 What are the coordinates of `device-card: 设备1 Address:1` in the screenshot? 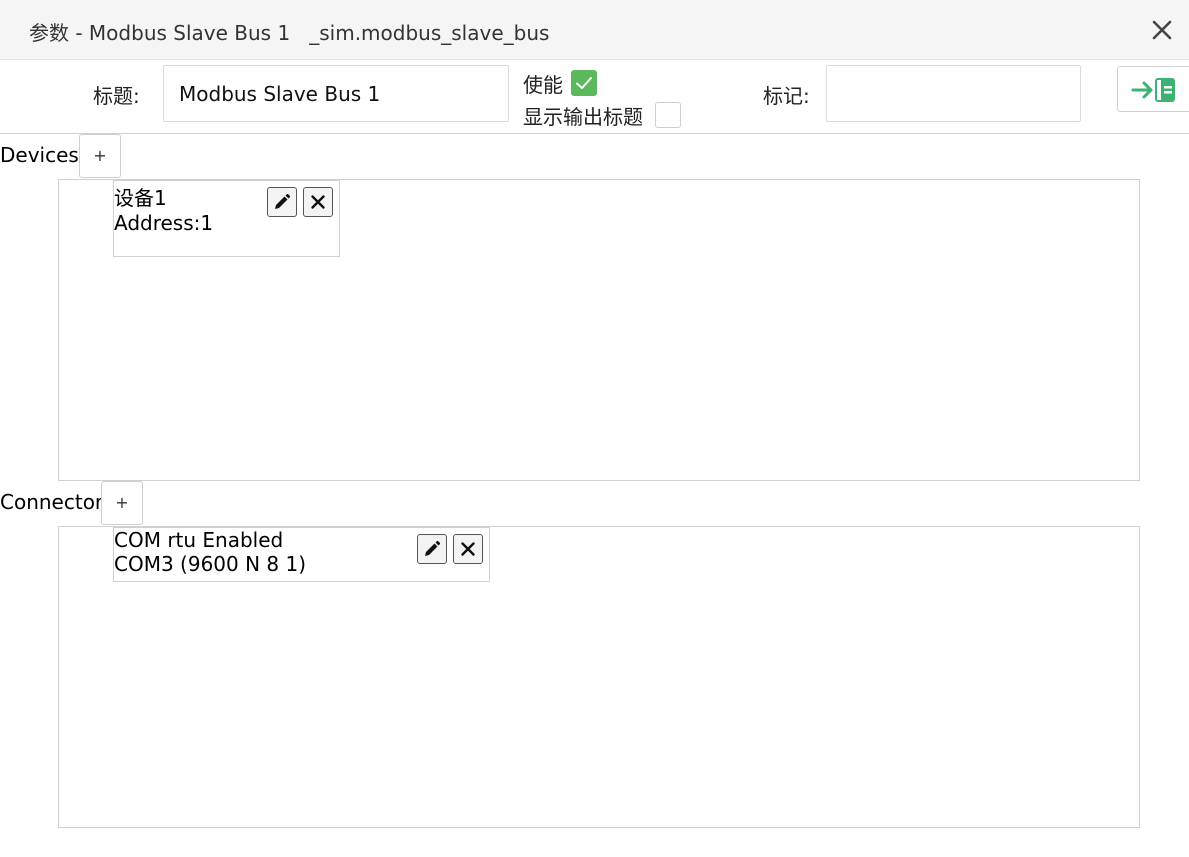 It's located at (226, 218).